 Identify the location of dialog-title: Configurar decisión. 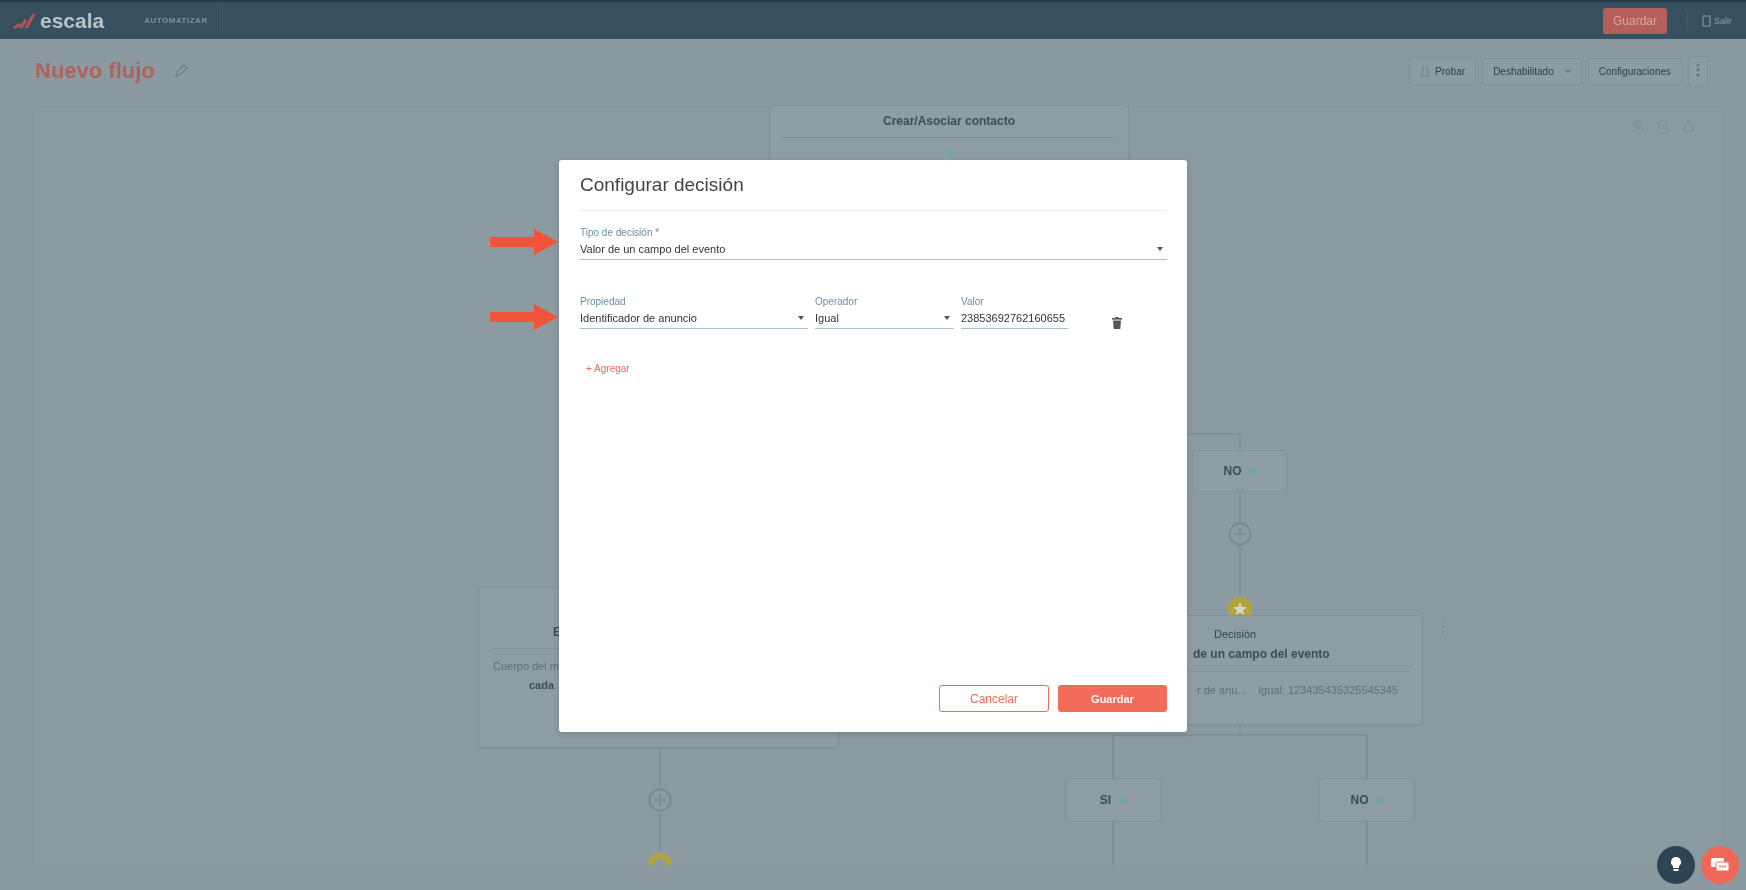
(662, 185).